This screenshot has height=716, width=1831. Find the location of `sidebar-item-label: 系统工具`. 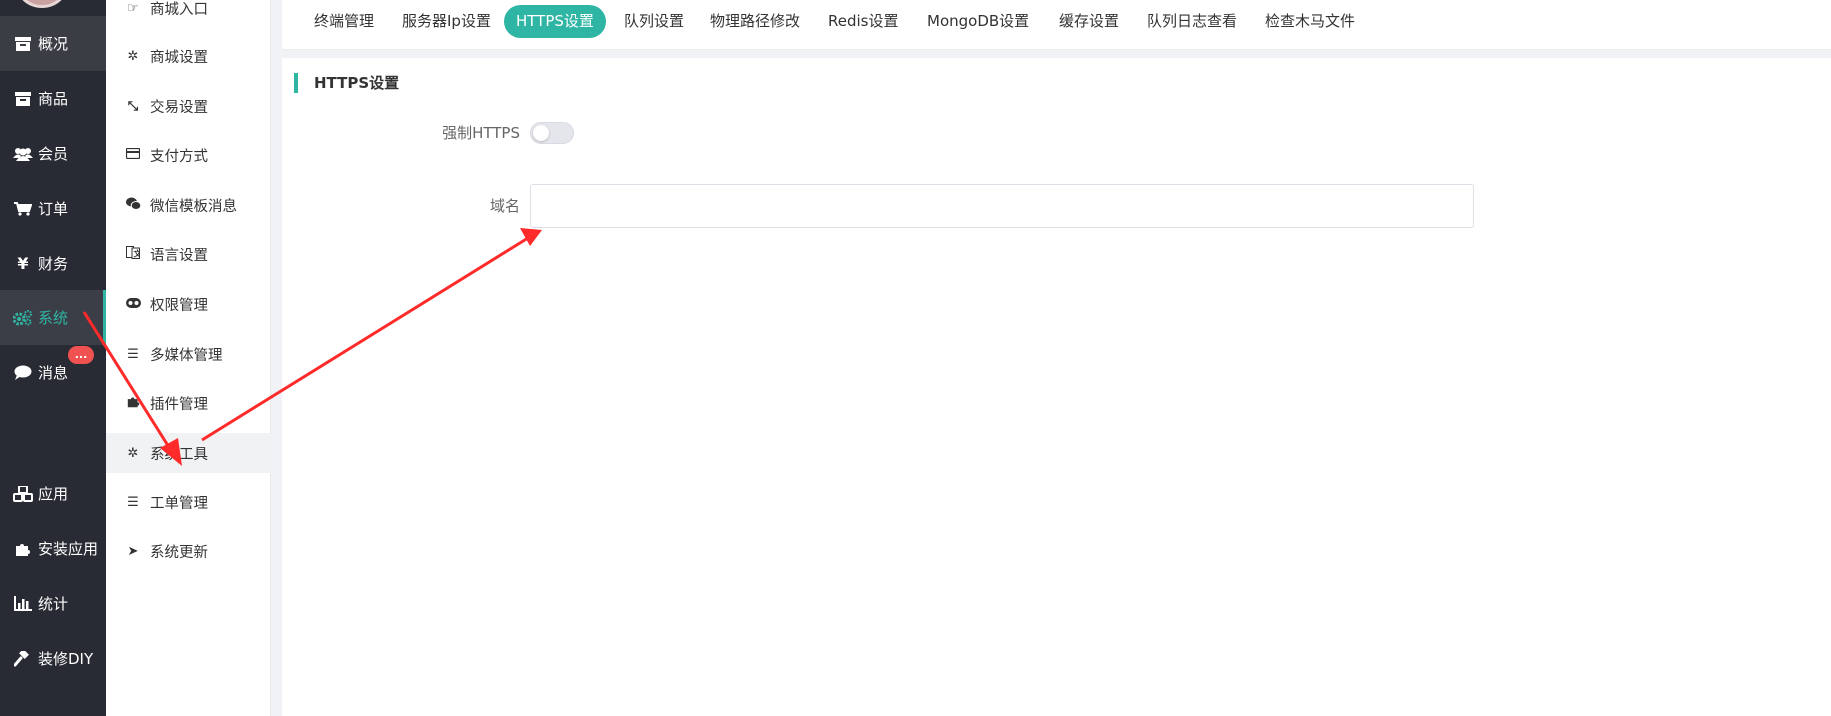

sidebar-item-label: 系统工具 is located at coordinates (179, 454).